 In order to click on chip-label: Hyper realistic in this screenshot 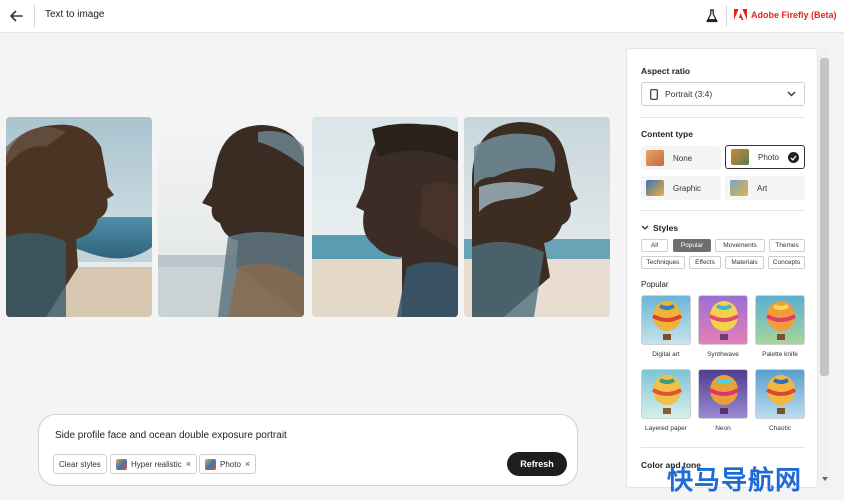, I will do `click(156, 464)`.